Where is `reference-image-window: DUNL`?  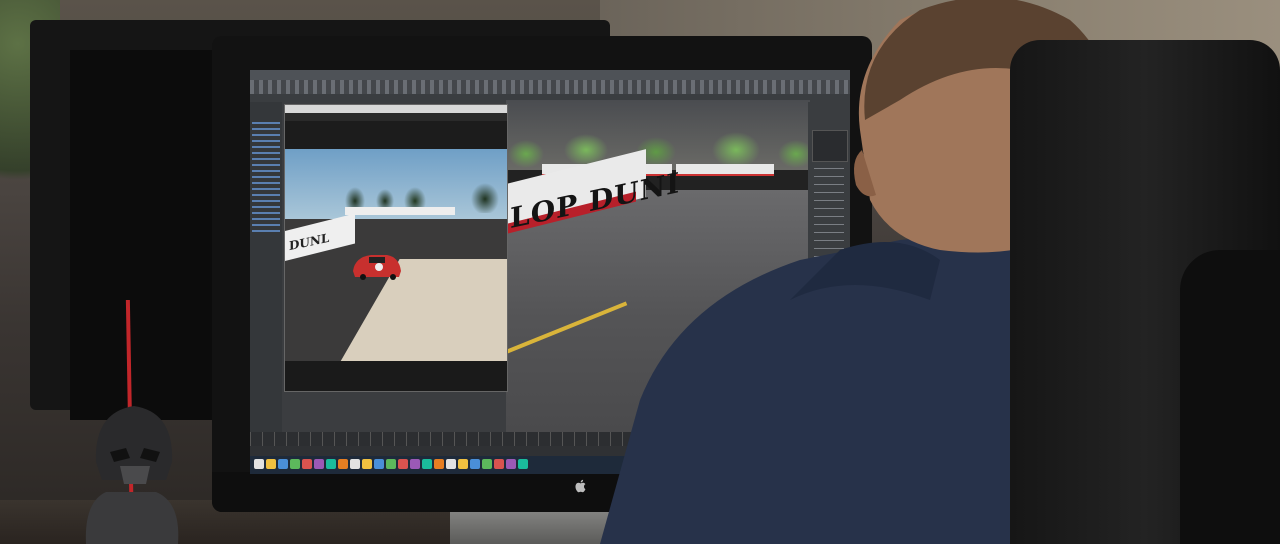
reference-image-window: DUNL is located at coordinates (396, 248).